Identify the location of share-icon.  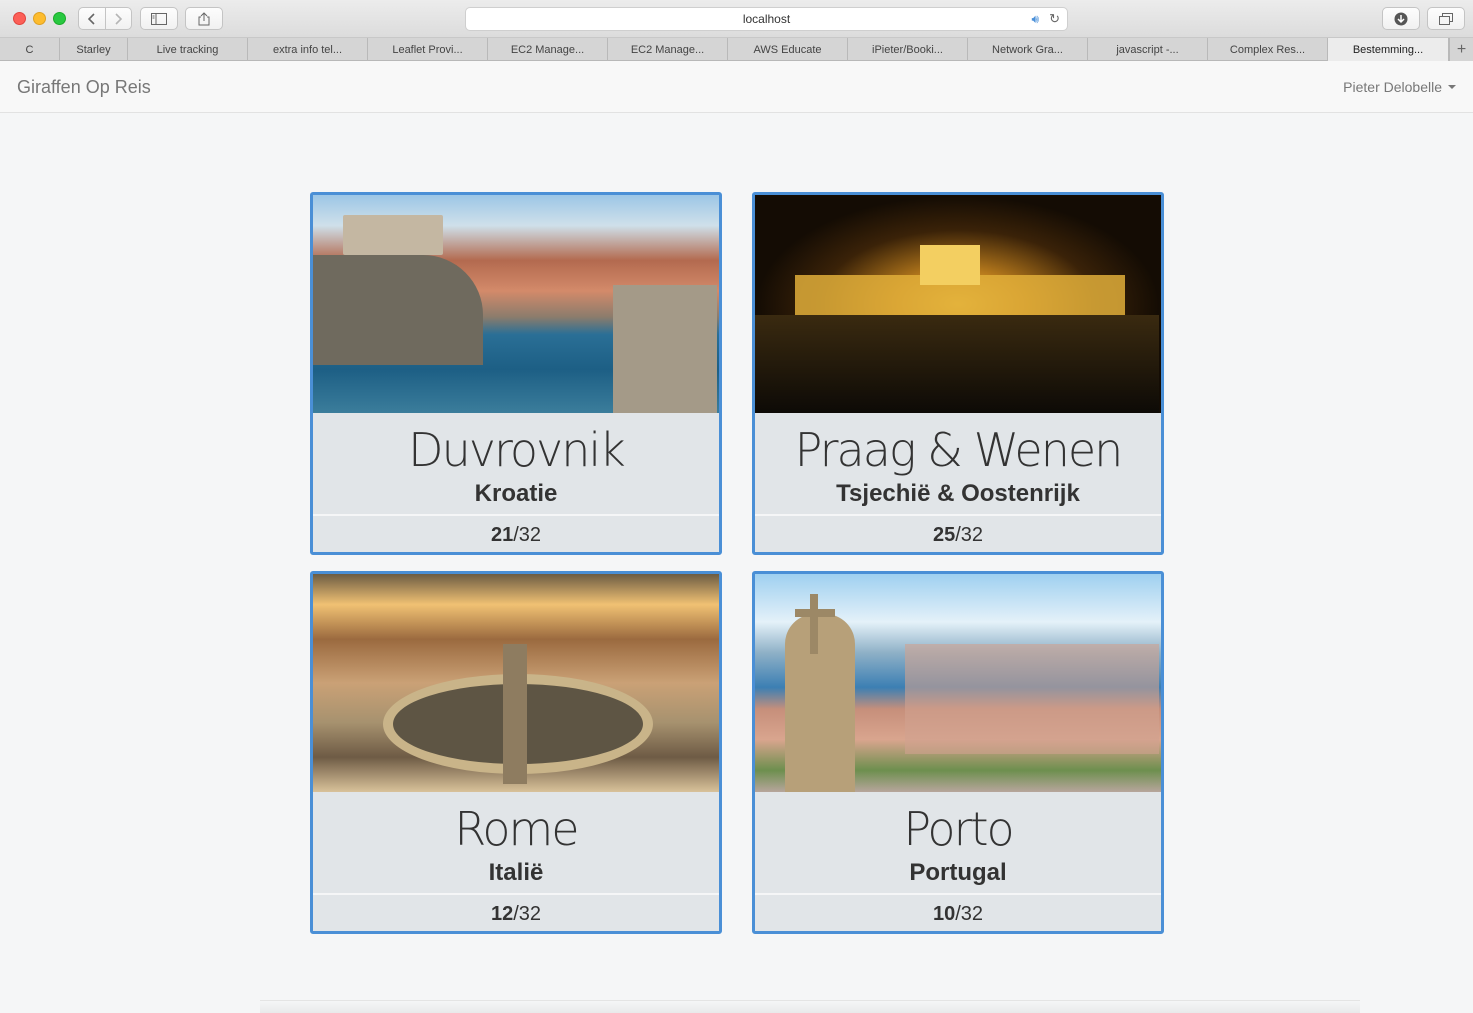
(204, 18).